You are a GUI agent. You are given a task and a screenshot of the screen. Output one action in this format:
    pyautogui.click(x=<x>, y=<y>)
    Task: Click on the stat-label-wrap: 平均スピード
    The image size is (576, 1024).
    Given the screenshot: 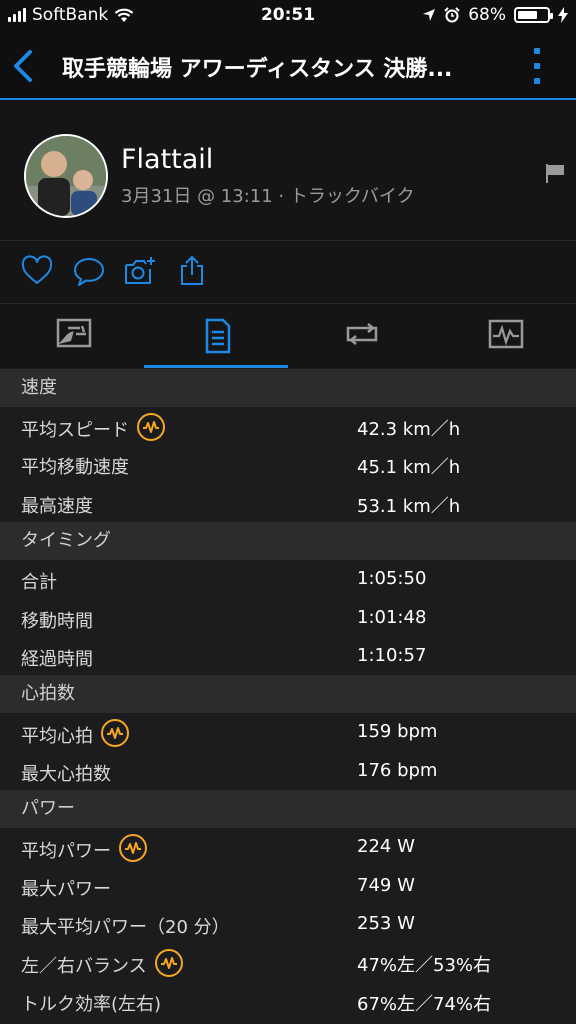 What is the action you would take?
    pyautogui.click(x=93, y=428)
    